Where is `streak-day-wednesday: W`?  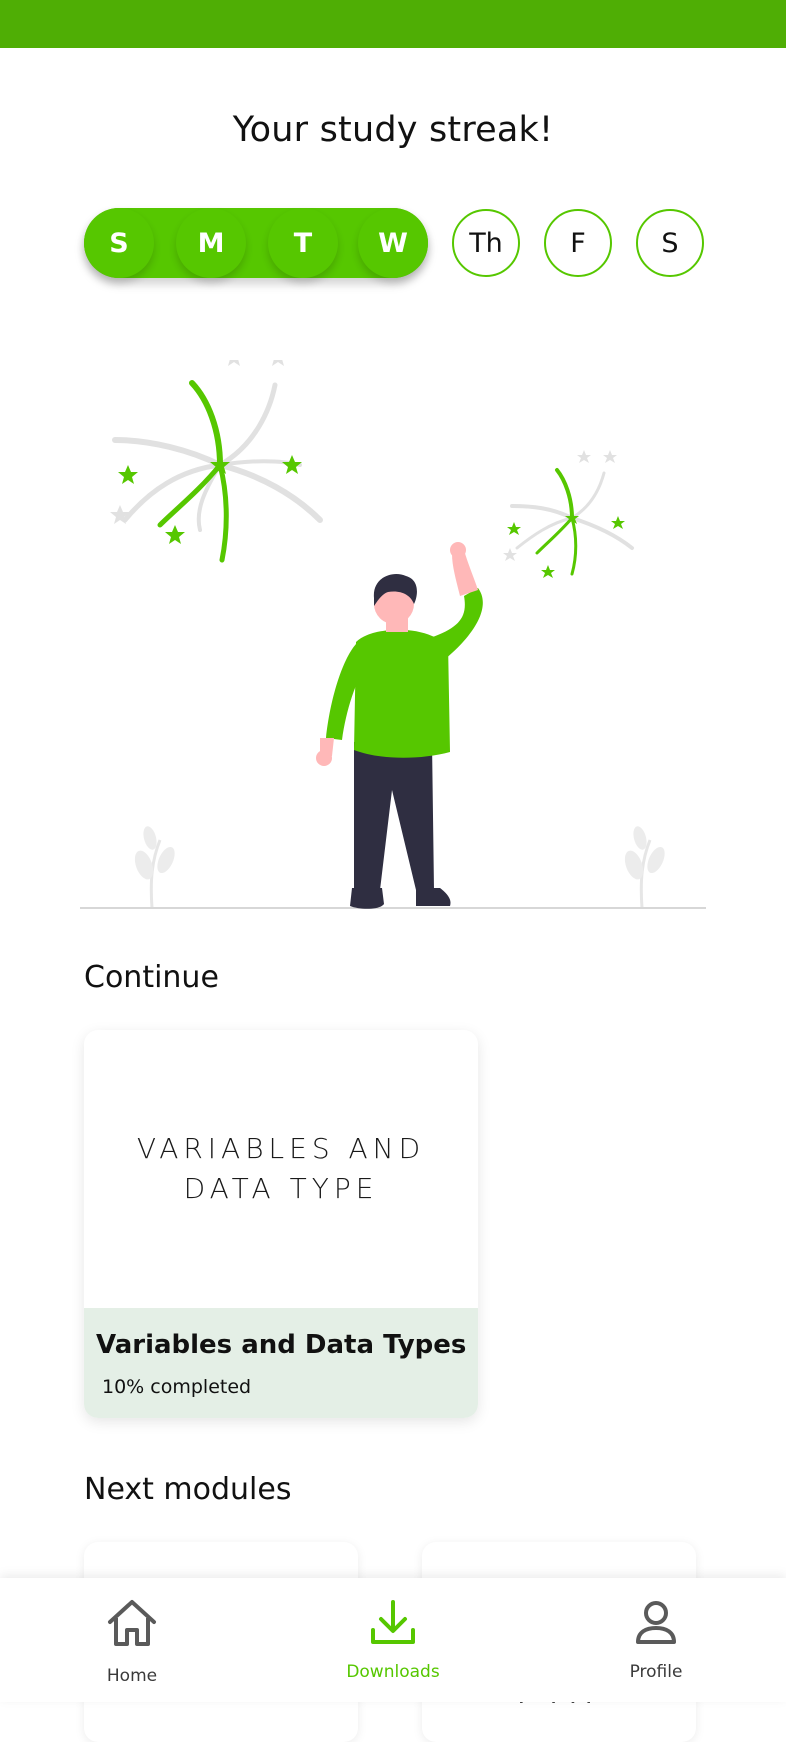
streak-day-wednesday: W is located at coordinates (393, 243).